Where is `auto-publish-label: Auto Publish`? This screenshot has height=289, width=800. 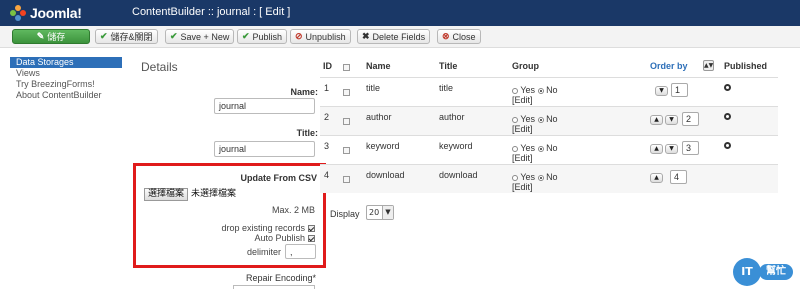
auto-publish-label: Auto Publish is located at coordinates (279, 238).